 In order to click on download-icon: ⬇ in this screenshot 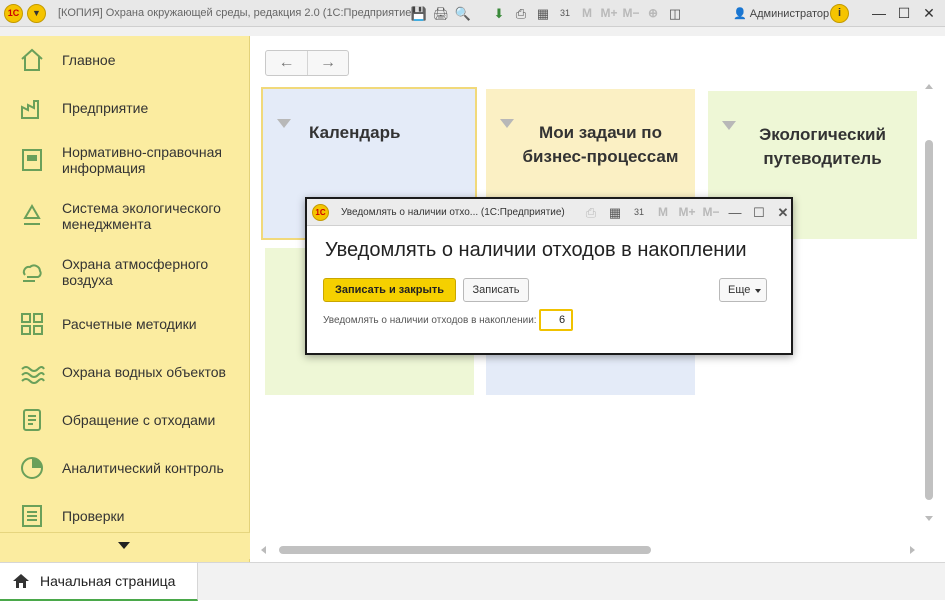, I will do `click(499, 13)`.